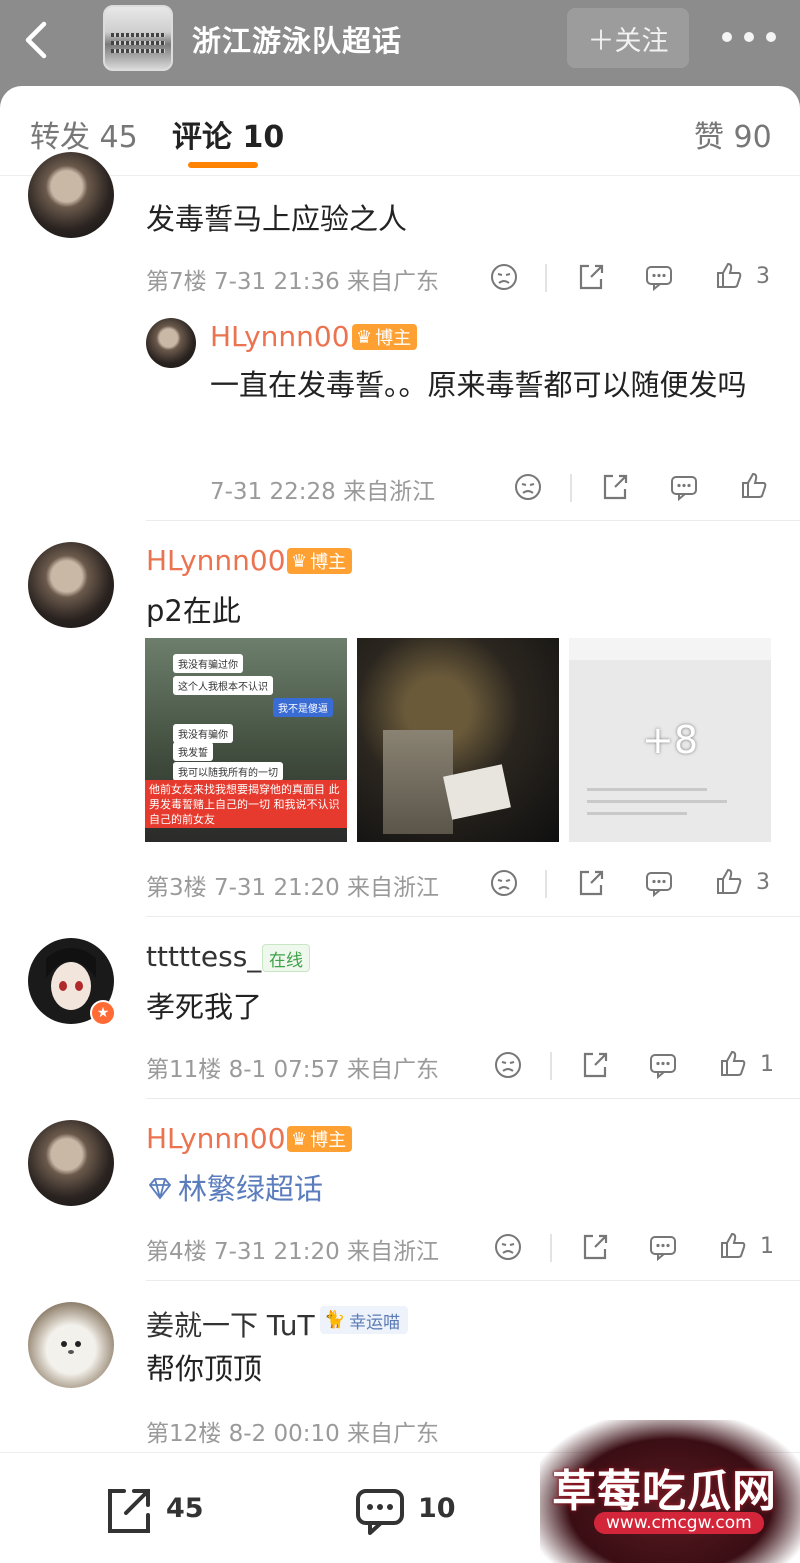 This screenshot has height=1563, width=800. What do you see at coordinates (380, 1511) in the screenshot?
I see `comment-bubble-icon` at bounding box center [380, 1511].